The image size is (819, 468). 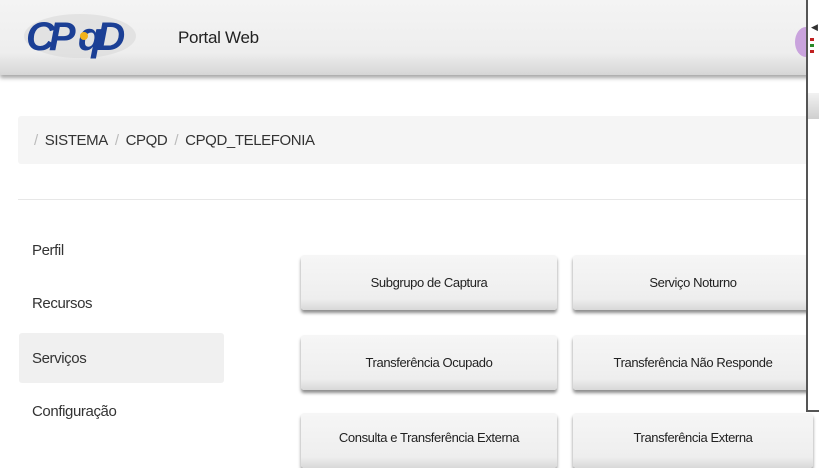 I want to click on breadcrumb-item-sistema: SISTEMA, so click(x=76, y=140).